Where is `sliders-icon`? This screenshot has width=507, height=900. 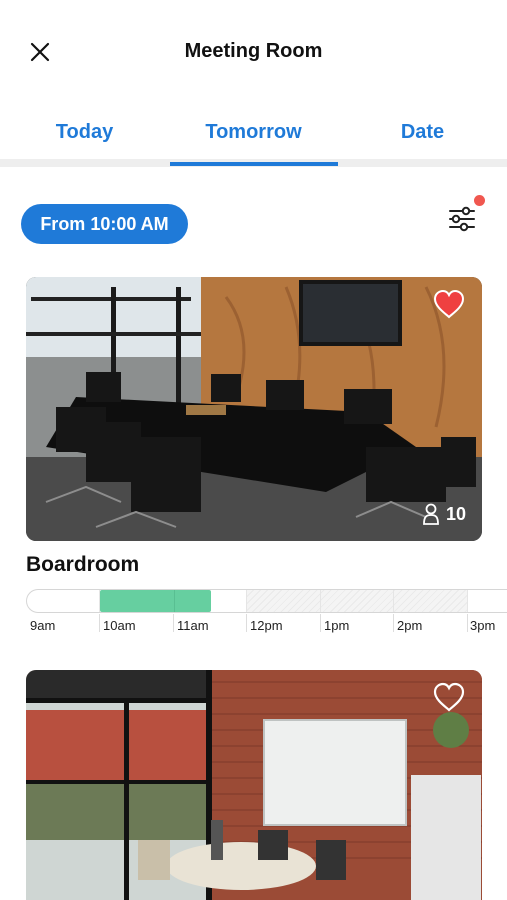 sliders-icon is located at coordinates (462, 219).